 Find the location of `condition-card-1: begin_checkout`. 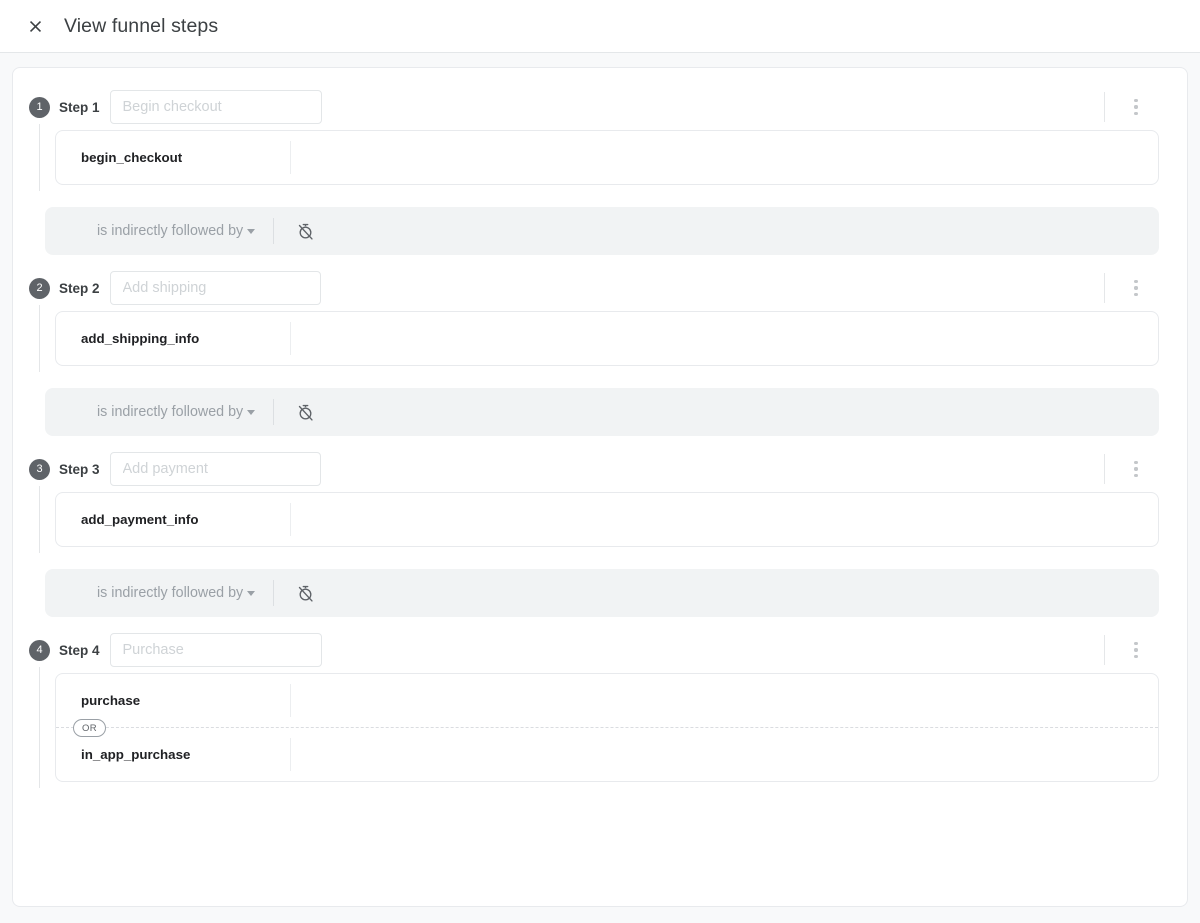

condition-card-1: begin_checkout is located at coordinates (607, 157).